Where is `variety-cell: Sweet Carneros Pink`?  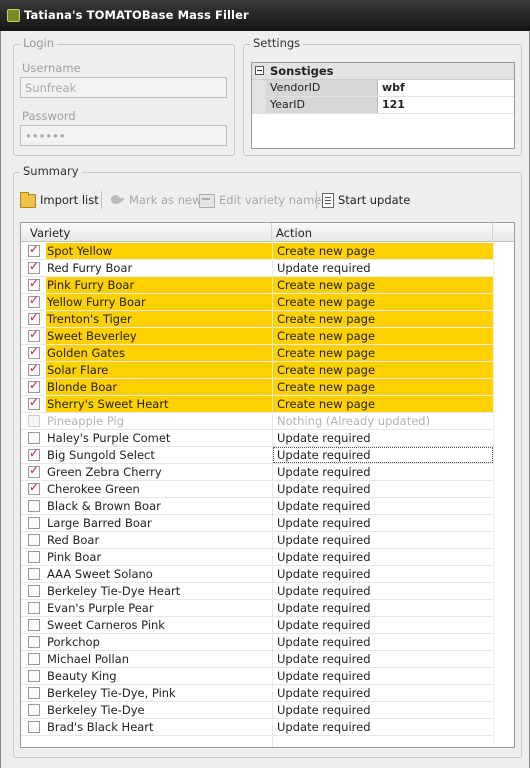 variety-cell: Sweet Carneros Pink is located at coordinates (106, 625).